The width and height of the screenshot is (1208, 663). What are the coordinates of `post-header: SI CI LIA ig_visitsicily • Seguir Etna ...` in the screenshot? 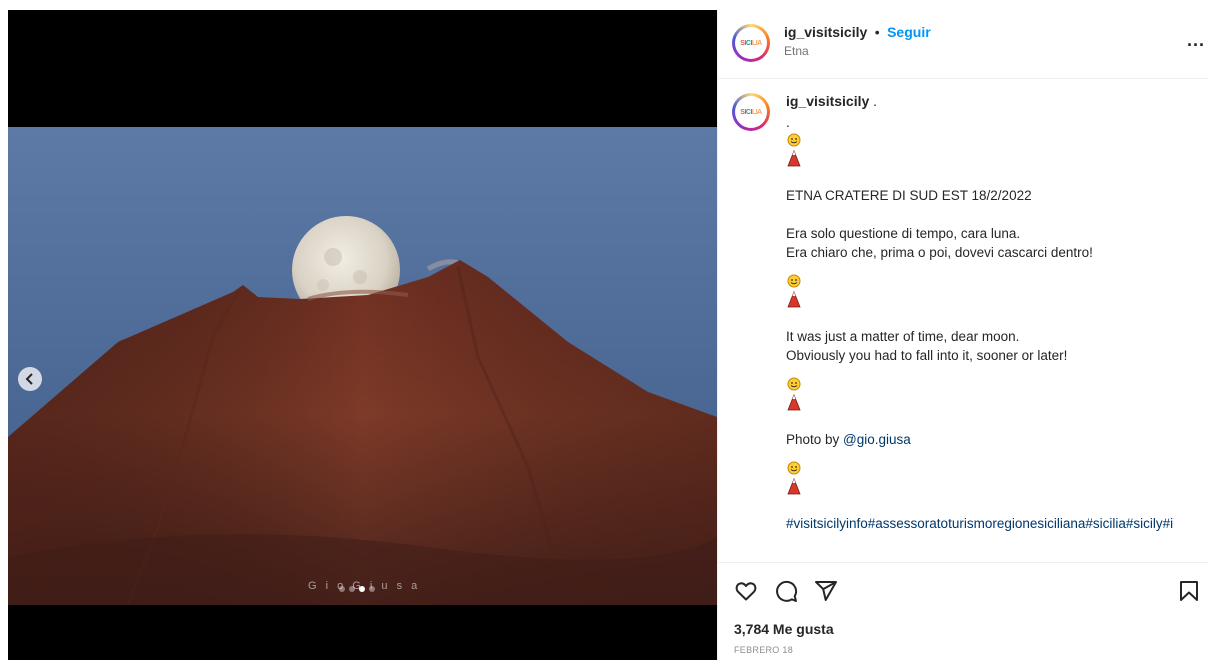 It's located at (963, 44).